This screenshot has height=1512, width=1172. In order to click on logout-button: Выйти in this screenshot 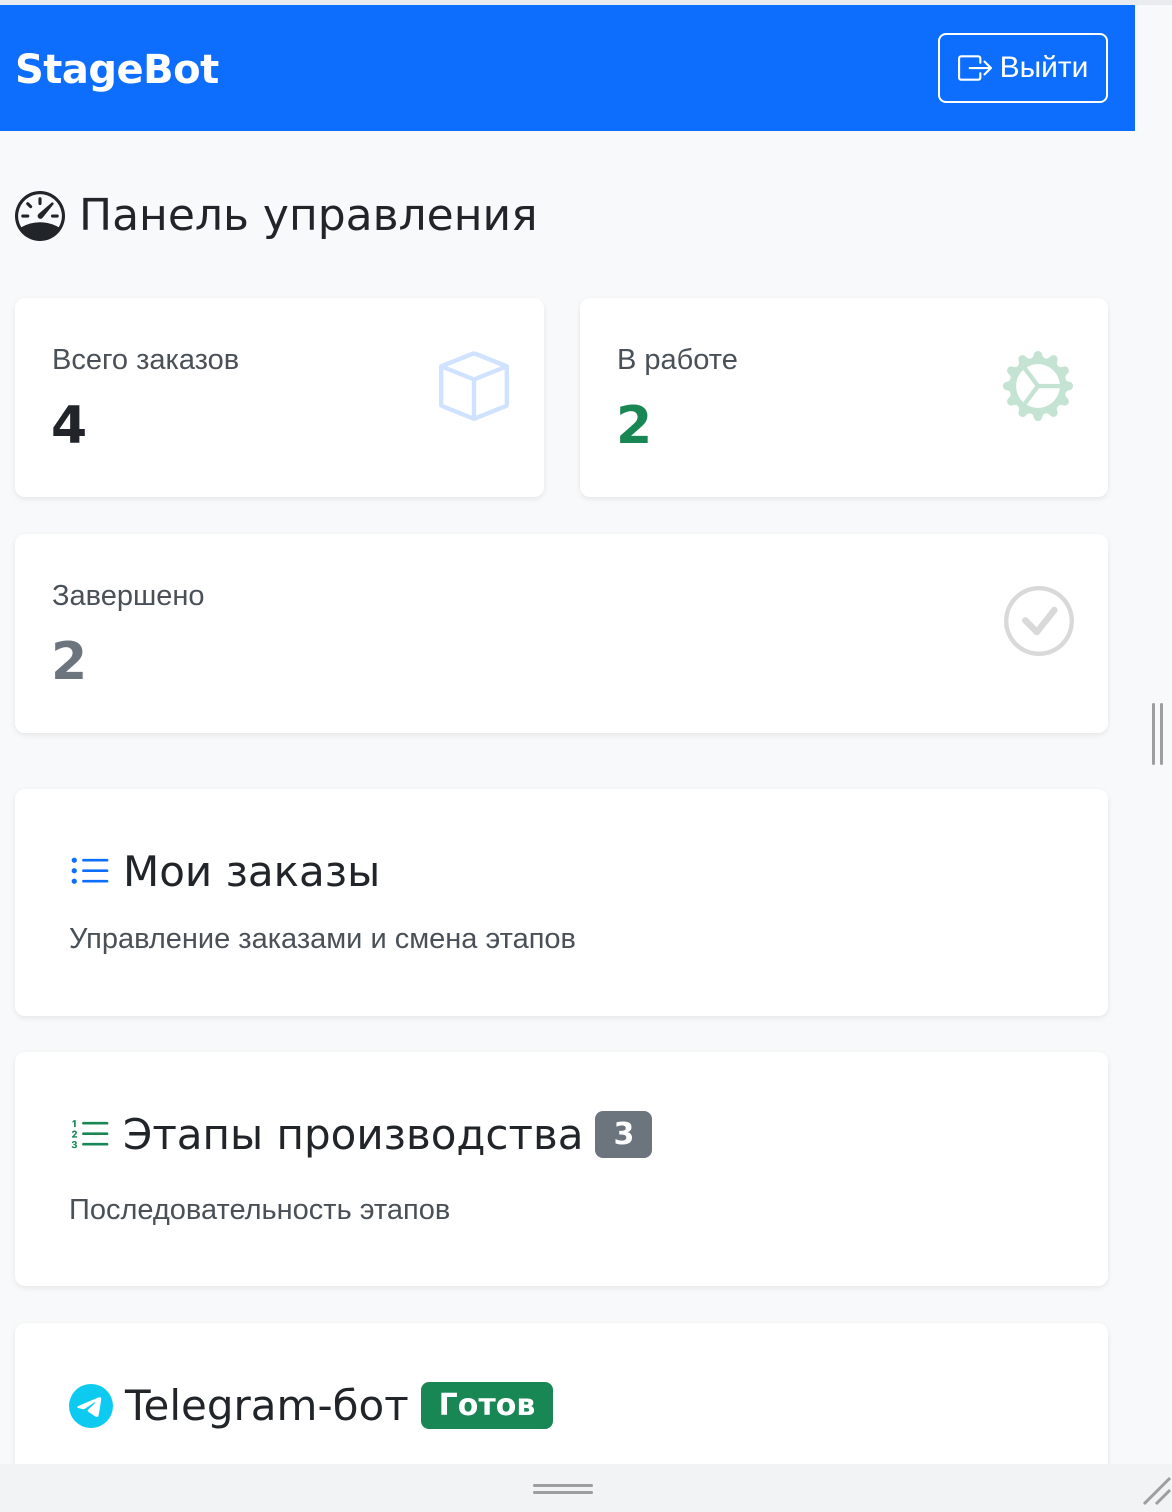, I will do `click(1023, 68)`.